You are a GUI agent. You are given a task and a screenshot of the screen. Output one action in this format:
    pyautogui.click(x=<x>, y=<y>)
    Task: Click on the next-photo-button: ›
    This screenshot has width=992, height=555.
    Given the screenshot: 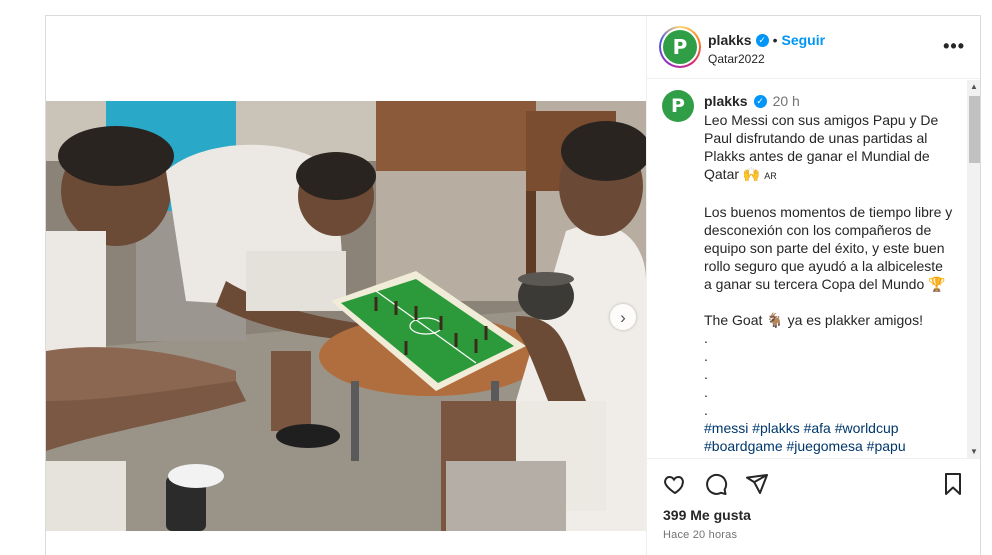 What is the action you would take?
    pyautogui.click(x=623, y=317)
    